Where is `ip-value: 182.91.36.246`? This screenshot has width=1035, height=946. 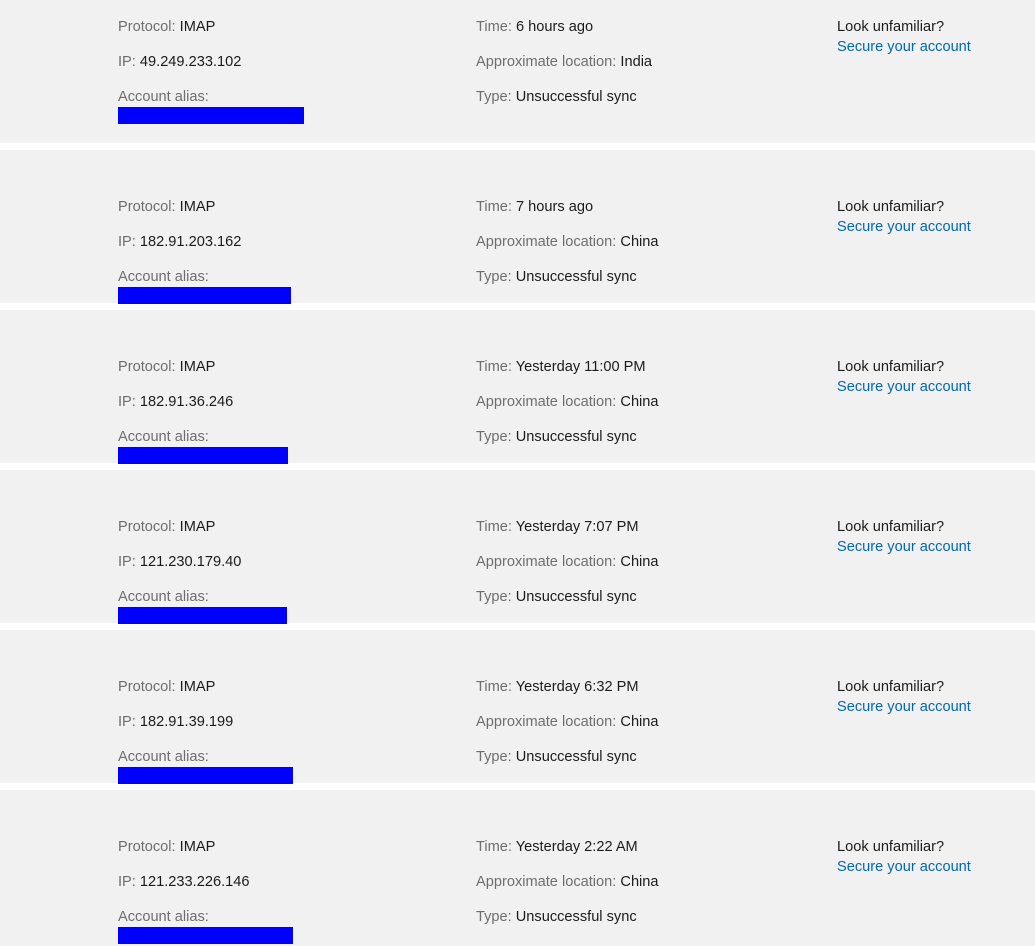 ip-value: 182.91.36.246 is located at coordinates (186, 402).